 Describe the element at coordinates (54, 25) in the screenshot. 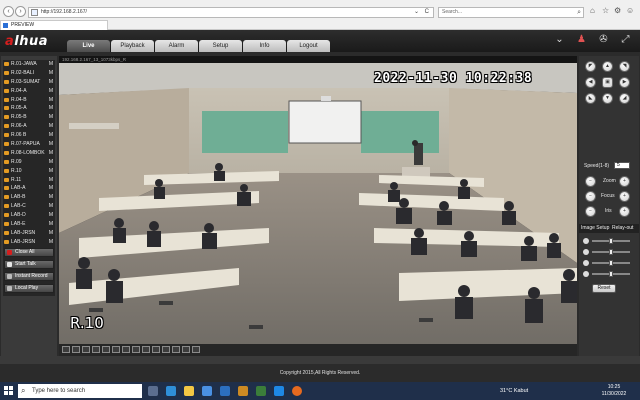

I see `tab-preview: PREVIEW` at that location.